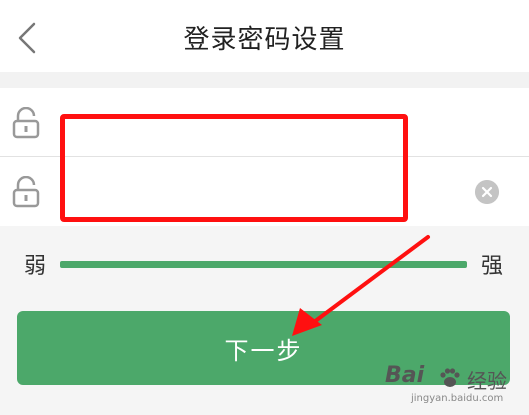 This screenshot has width=529, height=415. Describe the element at coordinates (405, 375) in the screenshot. I see `watermark-logo: Bai` at that location.